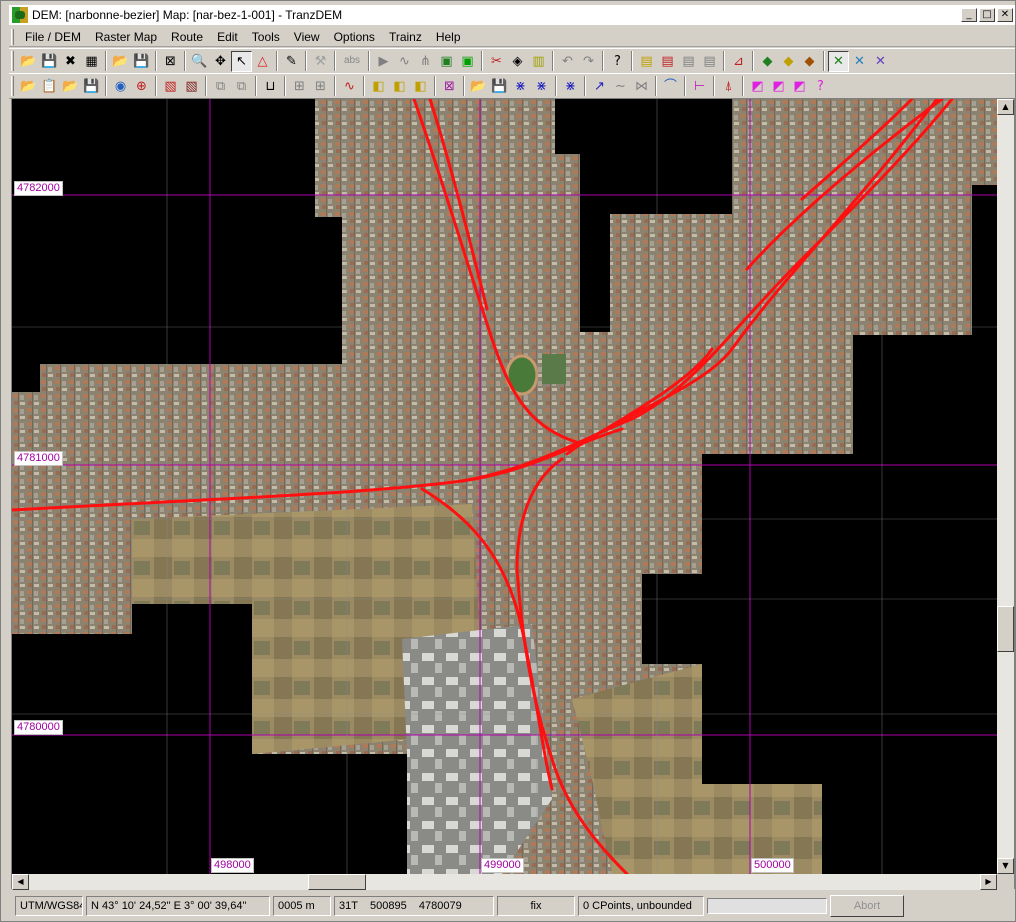 This screenshot has height=922, width=1016. What do you see at coordinates (517, 61) in the screenshot?
I see `fill-button: ◈` at bounding box center [517, 61].